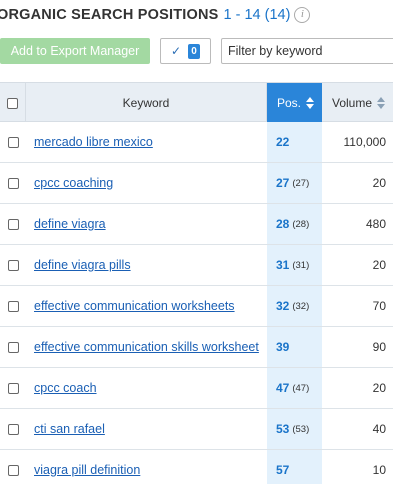 The image size is (393, 484). Describe the element at coordinates (196, 429) in the screenshot. I see `table-row: cti san rafael 53 (53) 40` at that location.